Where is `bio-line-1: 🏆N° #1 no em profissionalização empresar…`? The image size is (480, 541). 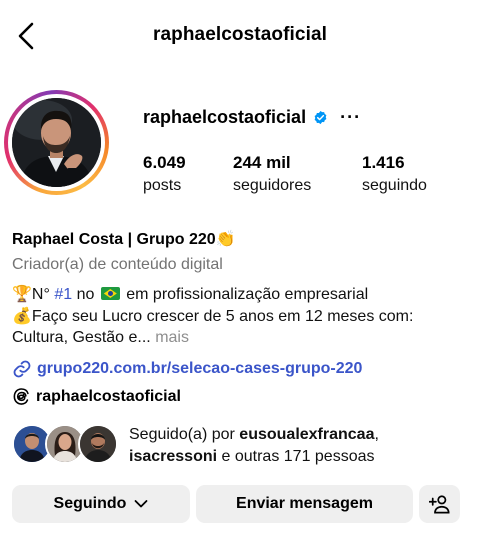 bio-line-1: 🏆N° #1 no em profissionalização empresar… is located at coordinates (190, 294).